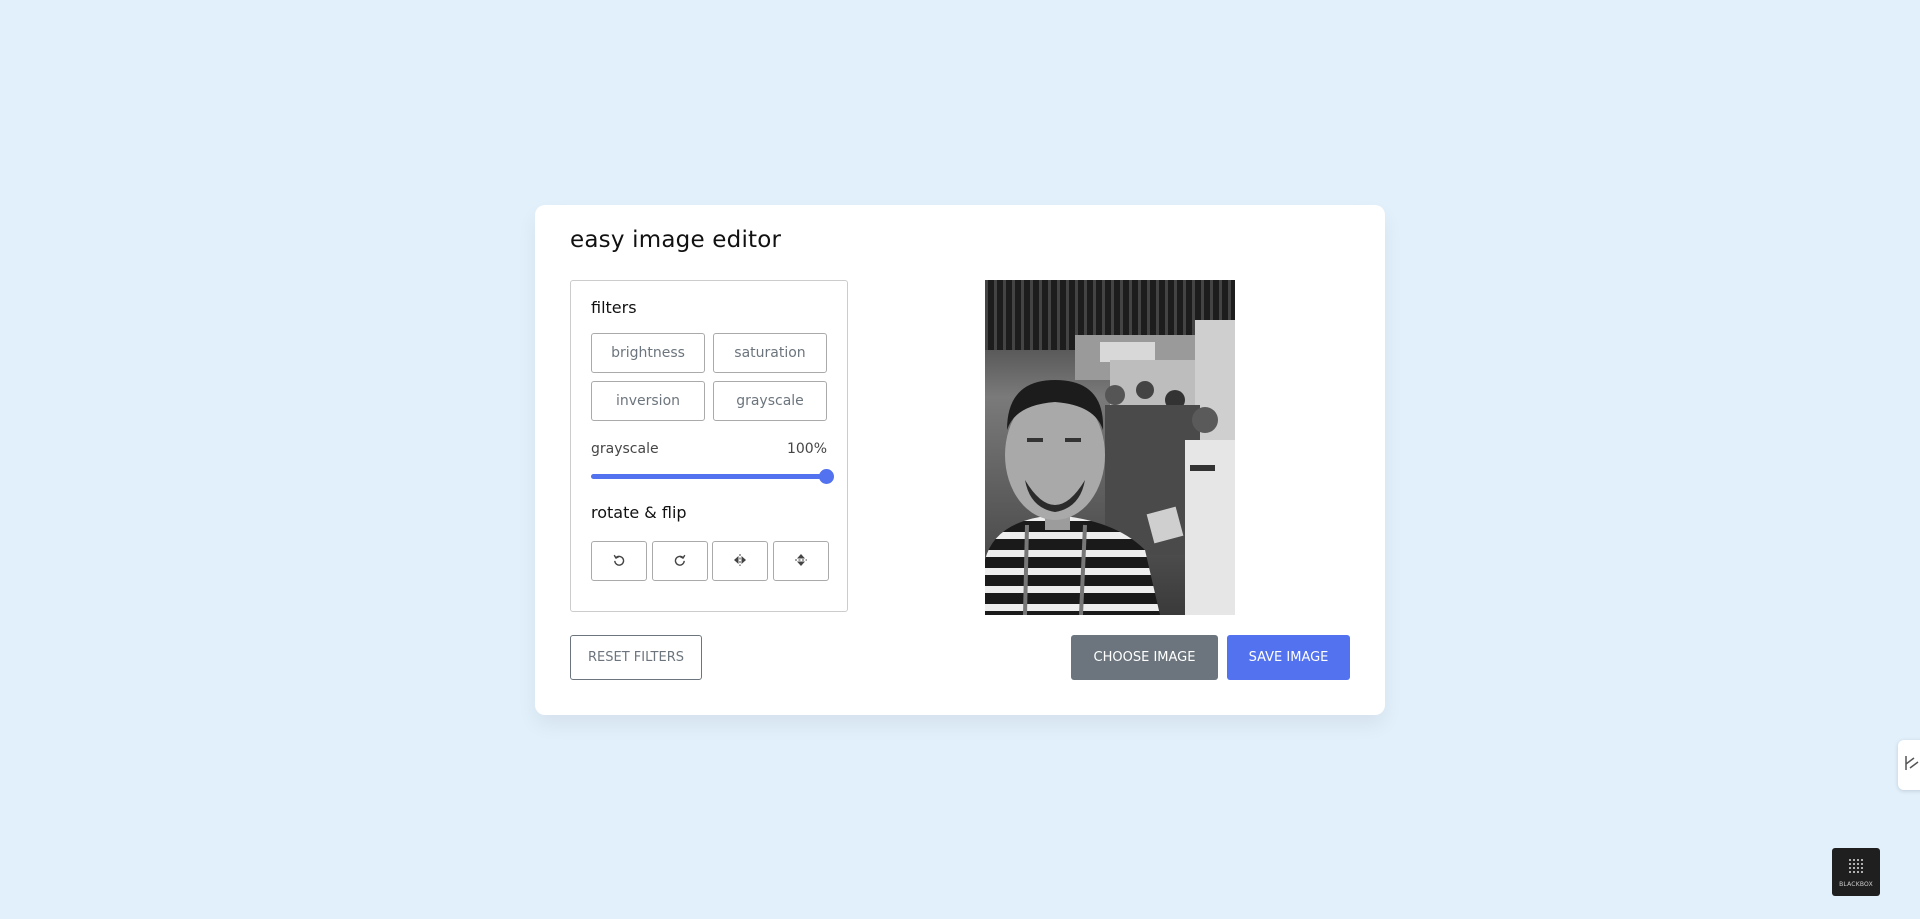 The height and width of the screenshot is (919, 1920). I want to click on image-preview, so click(1110, 447).